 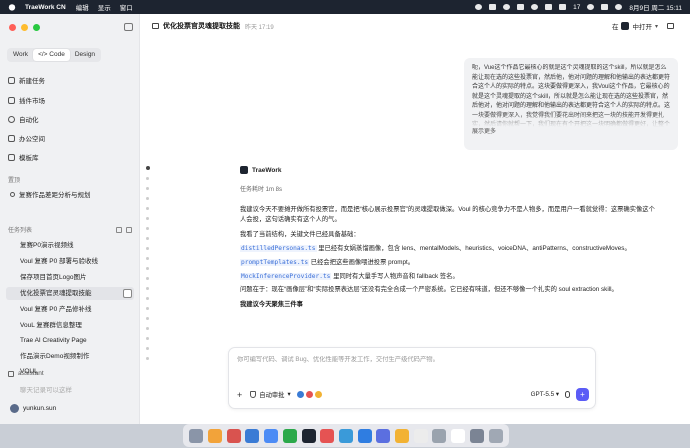 What do you see at coordinates (563, 7) in the screenshot?
I see `battery-icon` at bounding box center [563, 7].